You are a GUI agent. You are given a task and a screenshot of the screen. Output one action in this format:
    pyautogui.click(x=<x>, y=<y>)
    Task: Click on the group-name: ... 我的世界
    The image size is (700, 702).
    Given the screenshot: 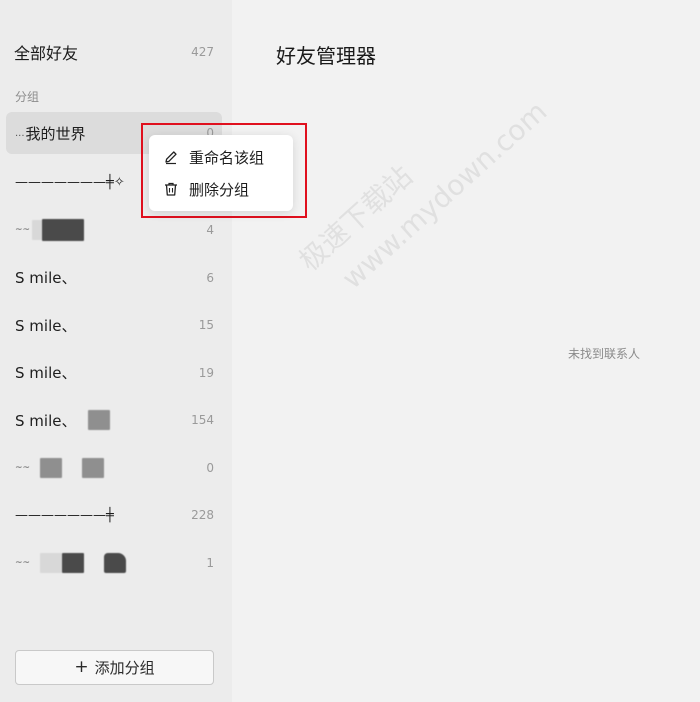 What is the action you would take?
    pyautogui.click(x=50, y=133)
    